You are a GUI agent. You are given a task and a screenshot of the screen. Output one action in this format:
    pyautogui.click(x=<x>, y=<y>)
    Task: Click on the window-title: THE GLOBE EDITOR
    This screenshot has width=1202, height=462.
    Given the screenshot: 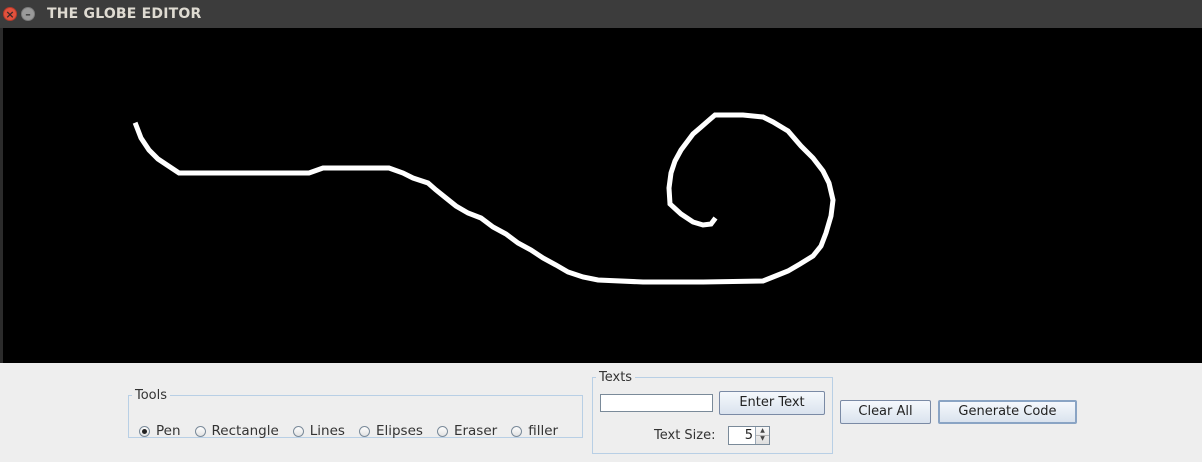 What is the action you would take?
    pyautogui.click(x=124, y=14)
    